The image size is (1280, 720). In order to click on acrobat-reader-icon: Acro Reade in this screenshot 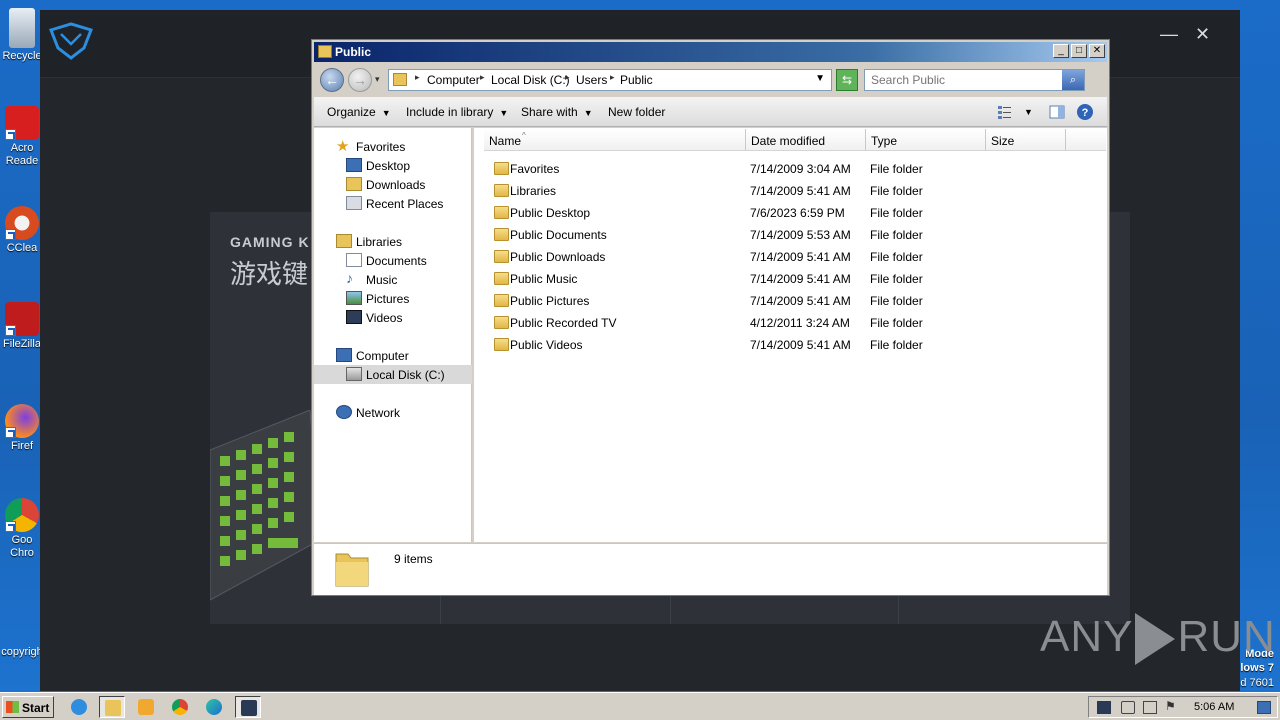, I will do `click(22, 137)`.